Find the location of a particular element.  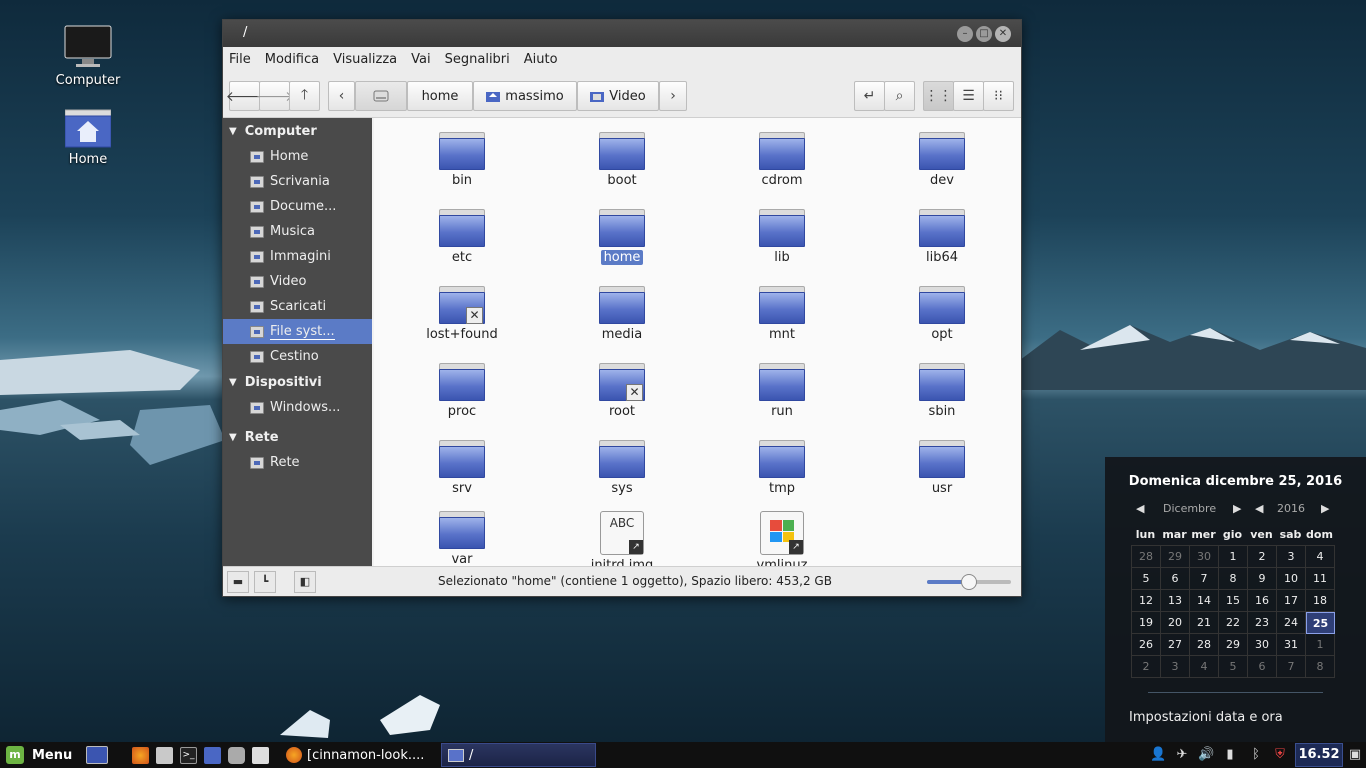

sidebar-item-musica: Musica is located at coordinates (297, 231).